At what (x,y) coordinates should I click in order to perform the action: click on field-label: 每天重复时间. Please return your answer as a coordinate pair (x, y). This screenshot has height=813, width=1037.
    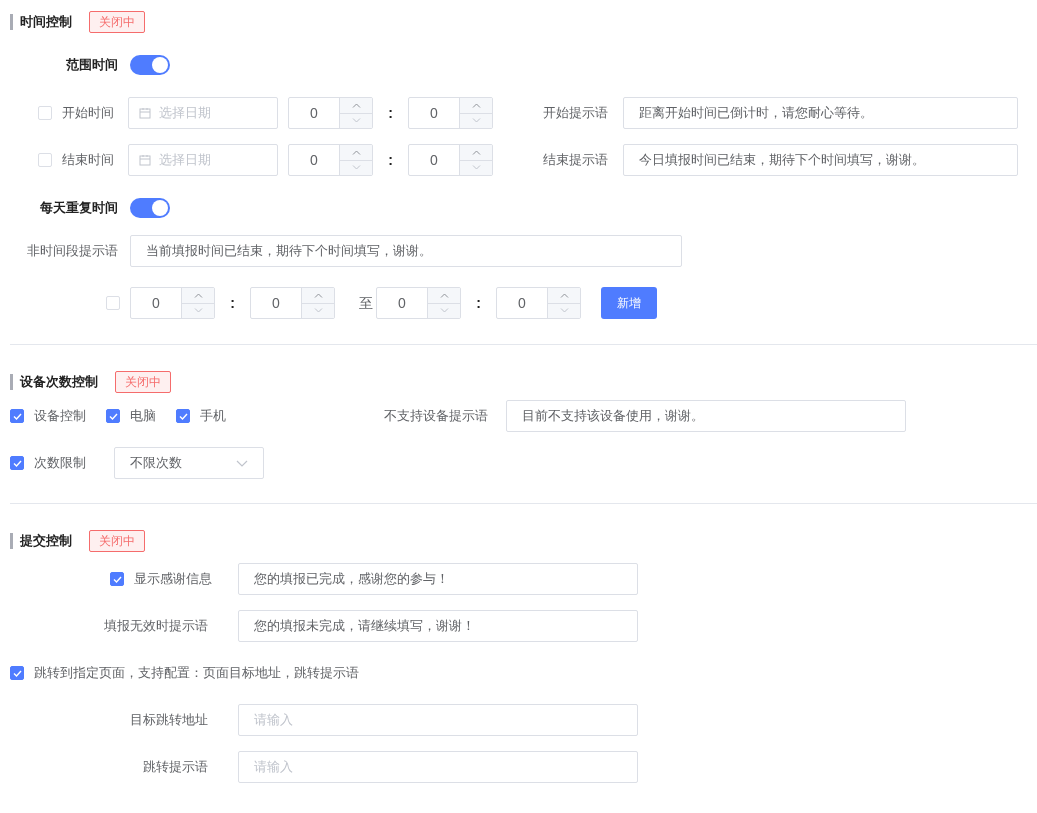
    Looking at the image, I should click on (78, 208).